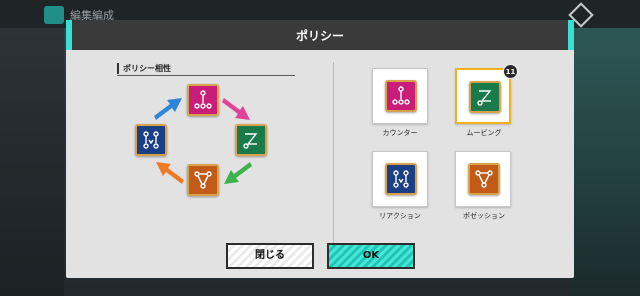  I want to click on policy-label-moving: ムービング, so click(484, 133).